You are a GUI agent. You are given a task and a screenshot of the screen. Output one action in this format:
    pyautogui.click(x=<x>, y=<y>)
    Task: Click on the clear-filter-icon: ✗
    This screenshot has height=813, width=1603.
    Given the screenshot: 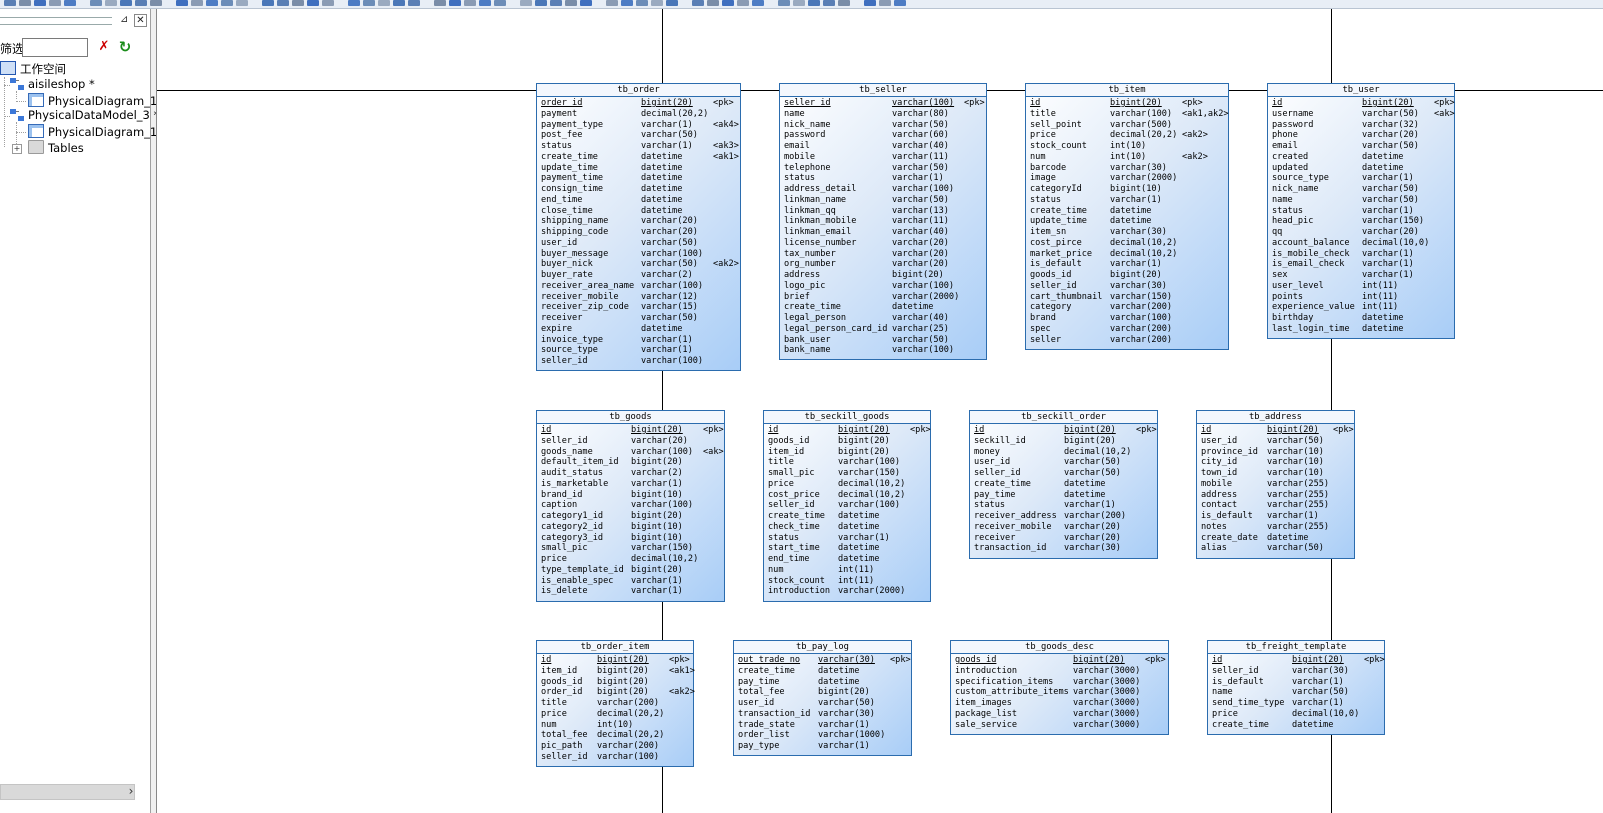 What is the action you would take?
    pyautogui.click(x=104, y=47)
    